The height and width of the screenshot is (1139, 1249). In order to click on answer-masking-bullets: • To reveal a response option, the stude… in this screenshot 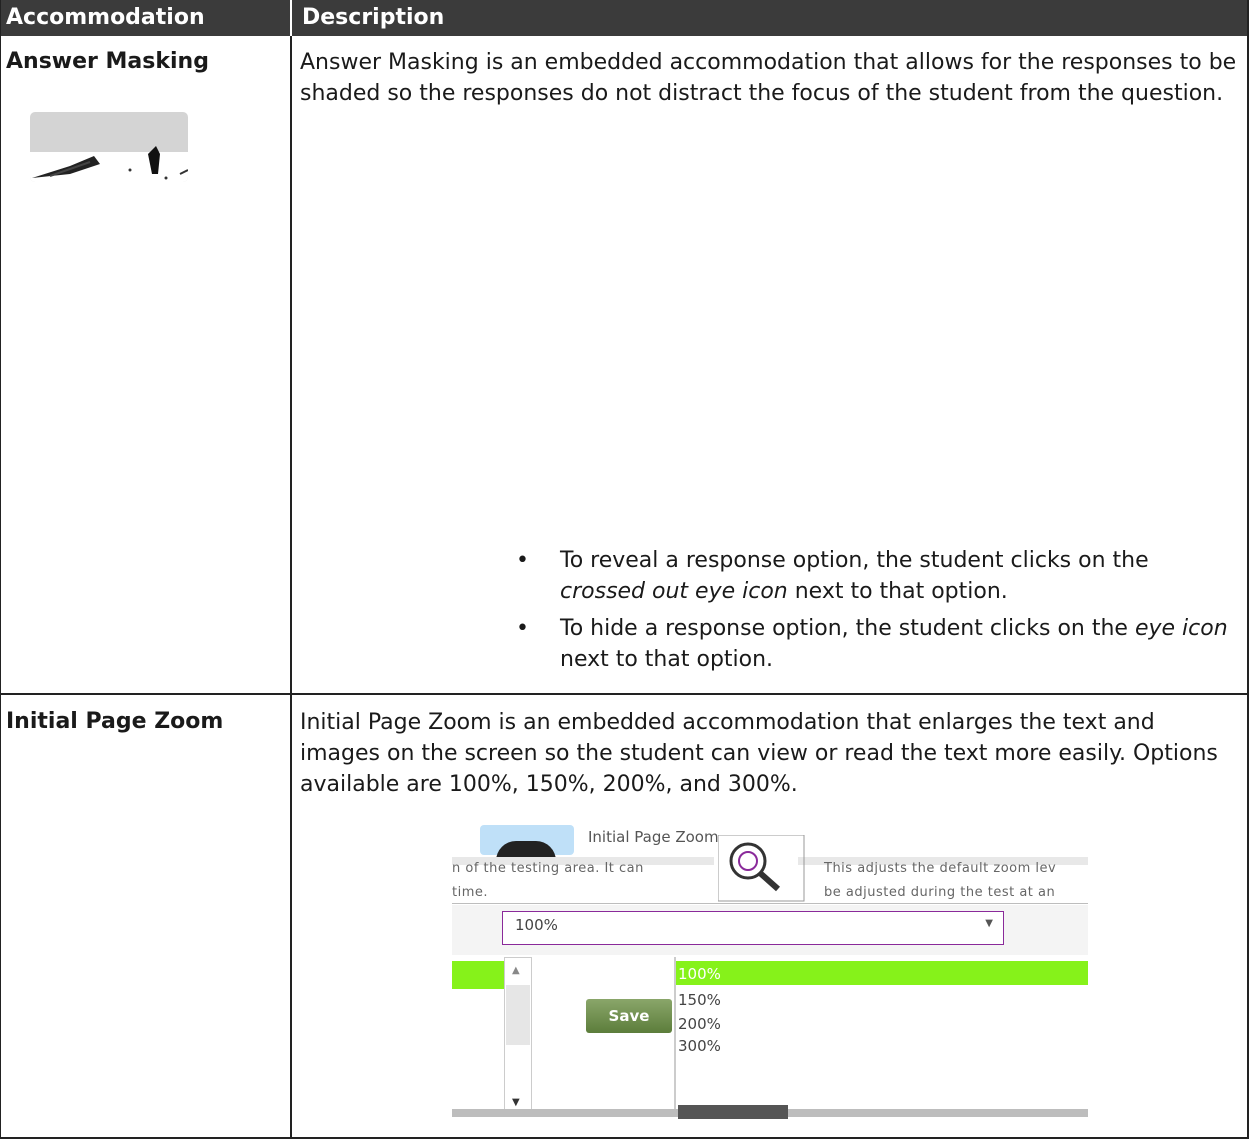, I will do `click(878, 613)`.